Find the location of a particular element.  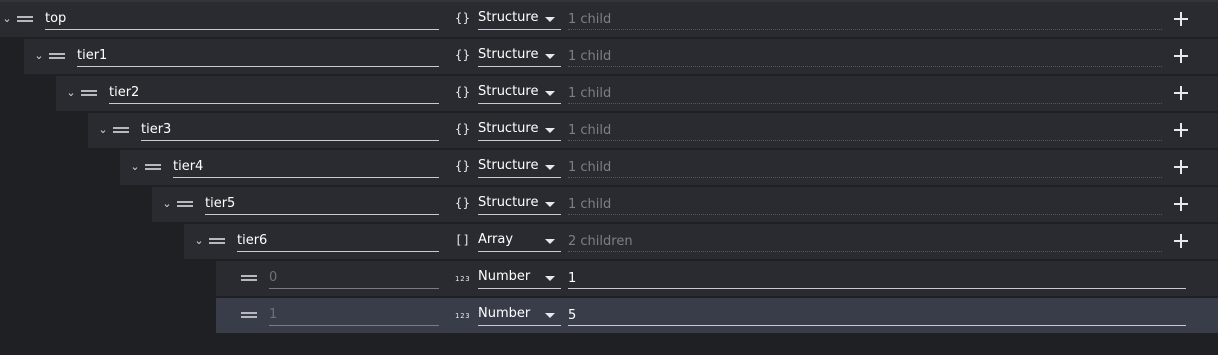

array-item-row: 0 123 Number 1 is located at coordinates (717, 278).